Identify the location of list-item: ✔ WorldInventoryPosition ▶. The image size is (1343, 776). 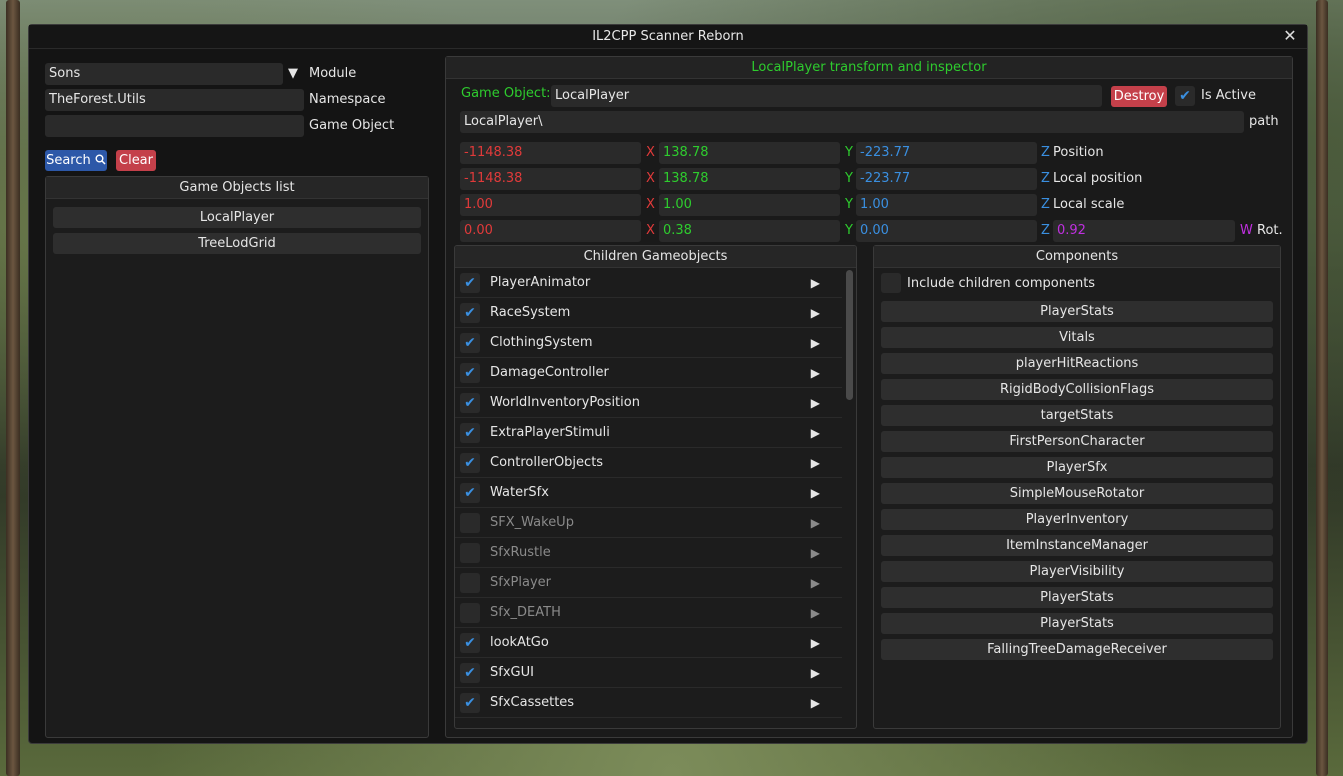
(648, 403).